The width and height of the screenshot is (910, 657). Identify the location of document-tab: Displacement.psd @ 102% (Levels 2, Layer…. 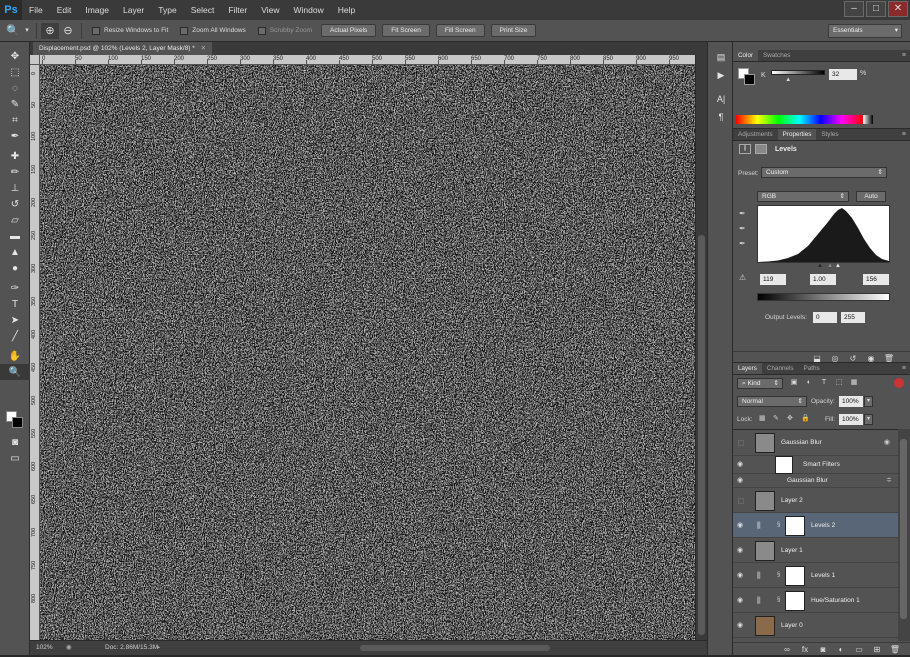
(123, 48).